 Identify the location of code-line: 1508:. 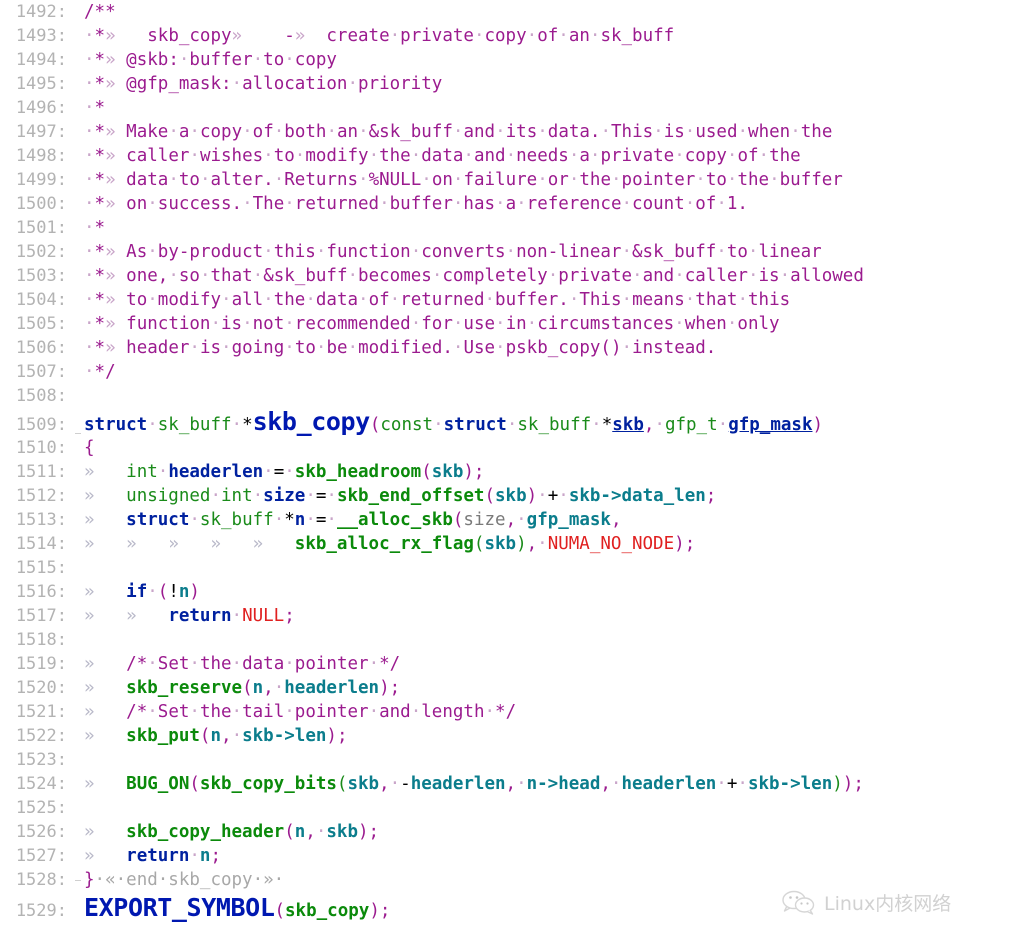
(513, 396).